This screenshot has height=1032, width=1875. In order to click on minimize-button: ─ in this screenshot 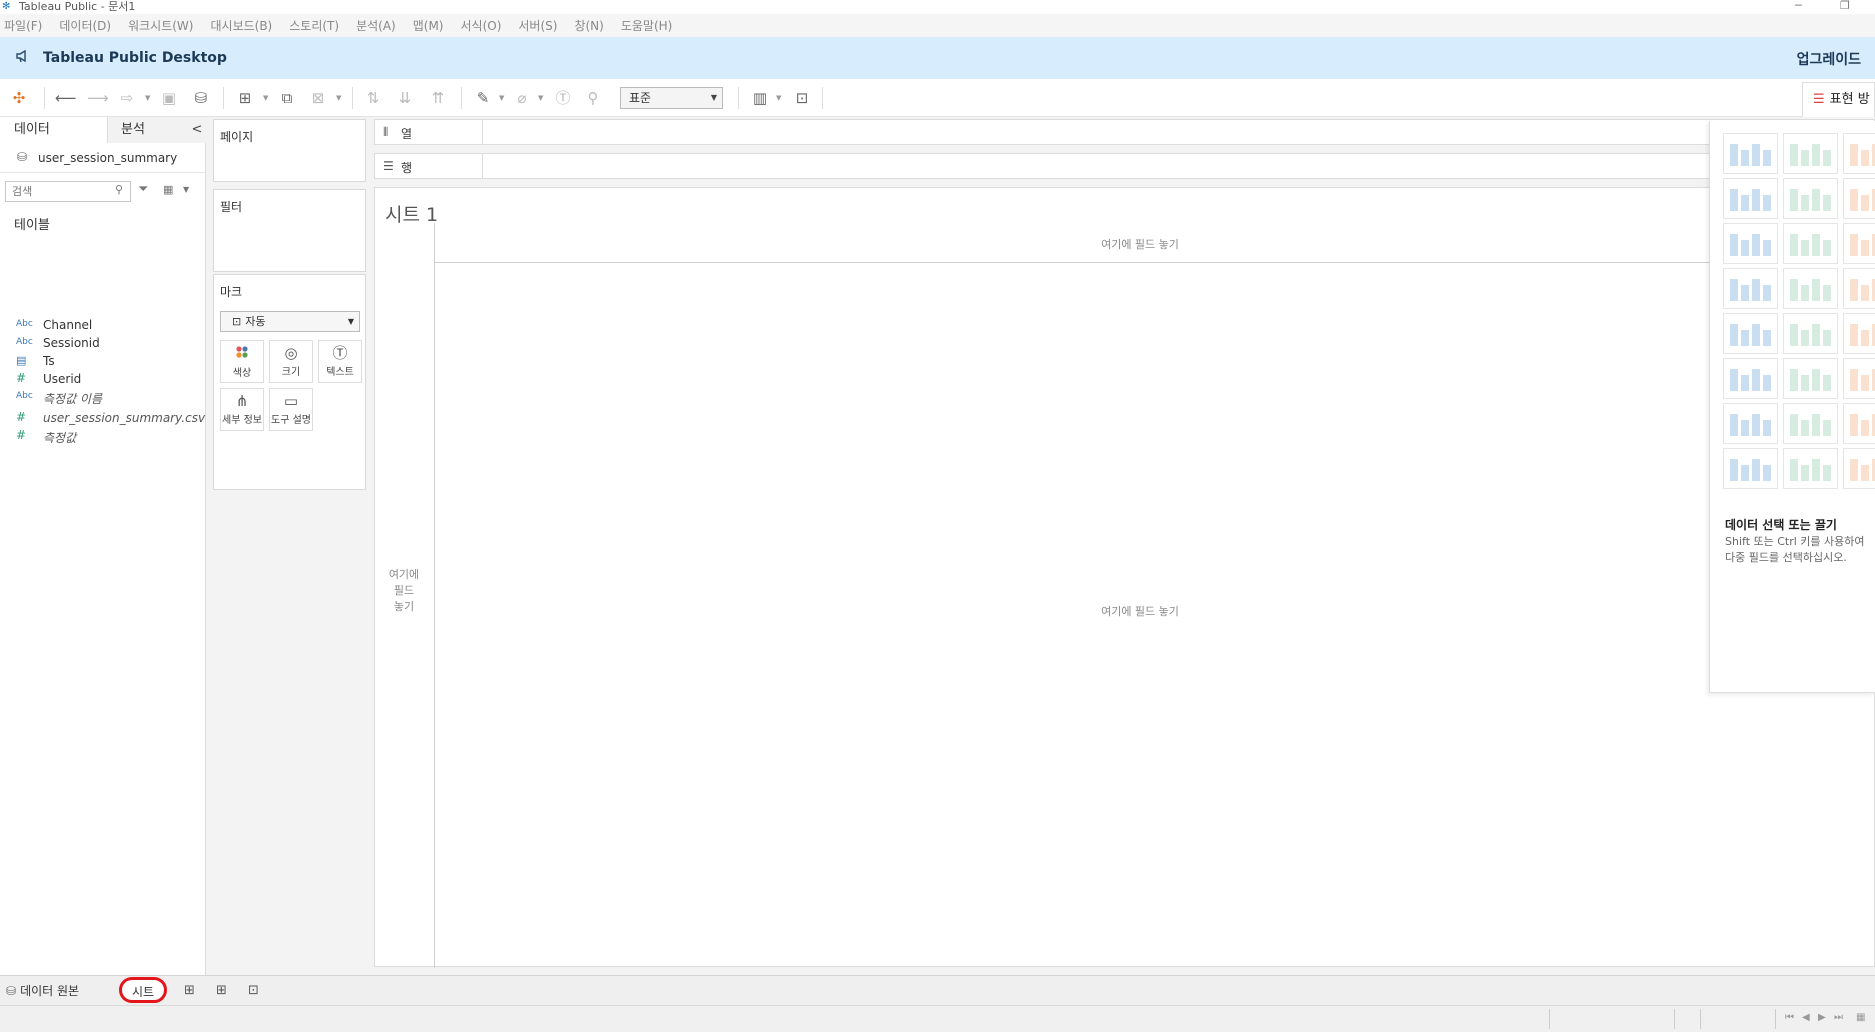, I will do `click(1798, 6)`.